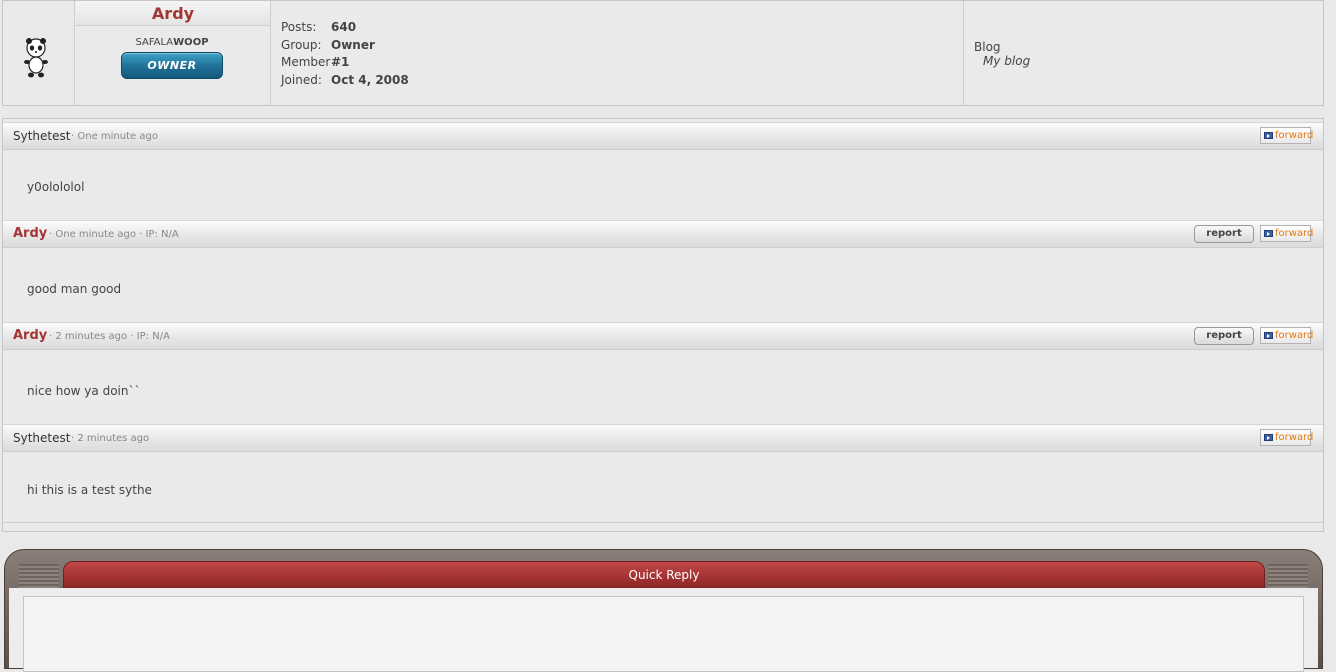  I want to click on stat-value: 640, so click(344, 27).